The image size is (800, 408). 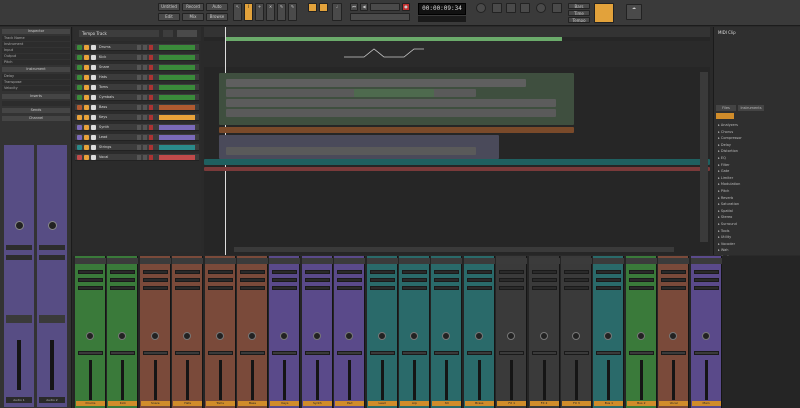 What do you see at coordinates (725, 217) in the screenshot?
I see `browser-folder-item: ▸ Stereo` at bounding box center [725, 217].